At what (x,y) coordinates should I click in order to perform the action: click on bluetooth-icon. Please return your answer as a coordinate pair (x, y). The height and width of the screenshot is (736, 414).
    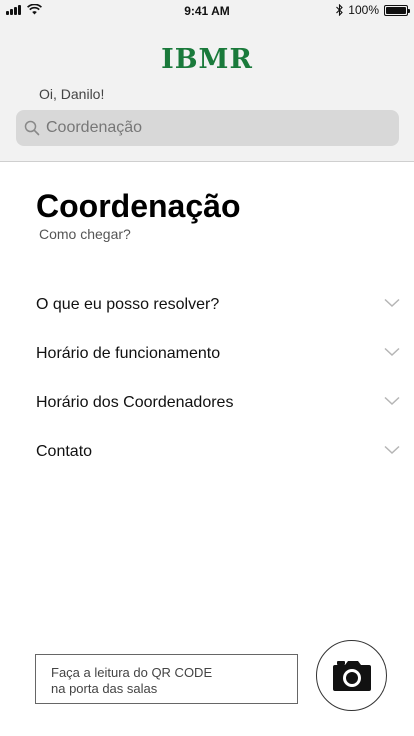
    Looking at the image, I should click on (340, 10).